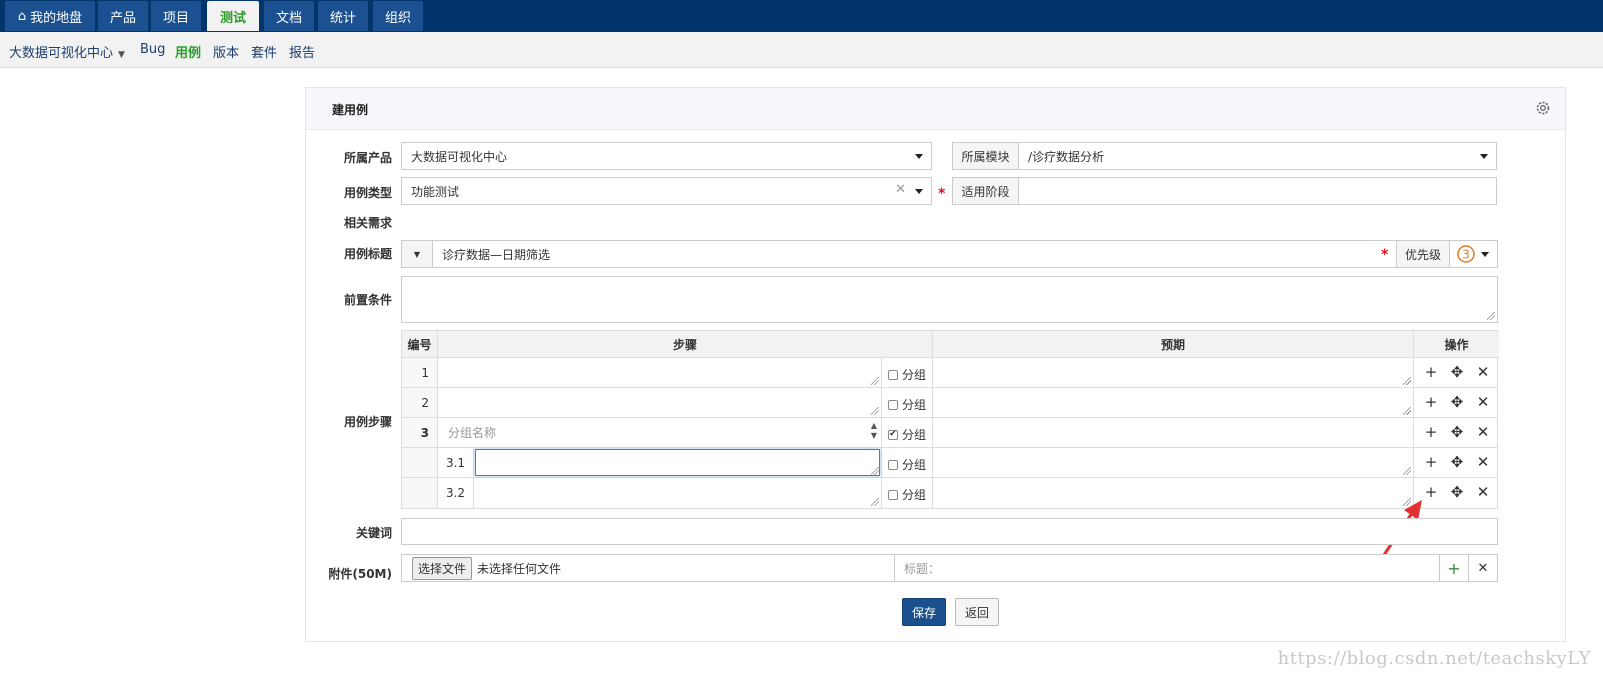 This screenshot has width=1603, height=677. Describe the element at coordinates (1543, 108) in the screenshot. I see `gear-icon` at that location.